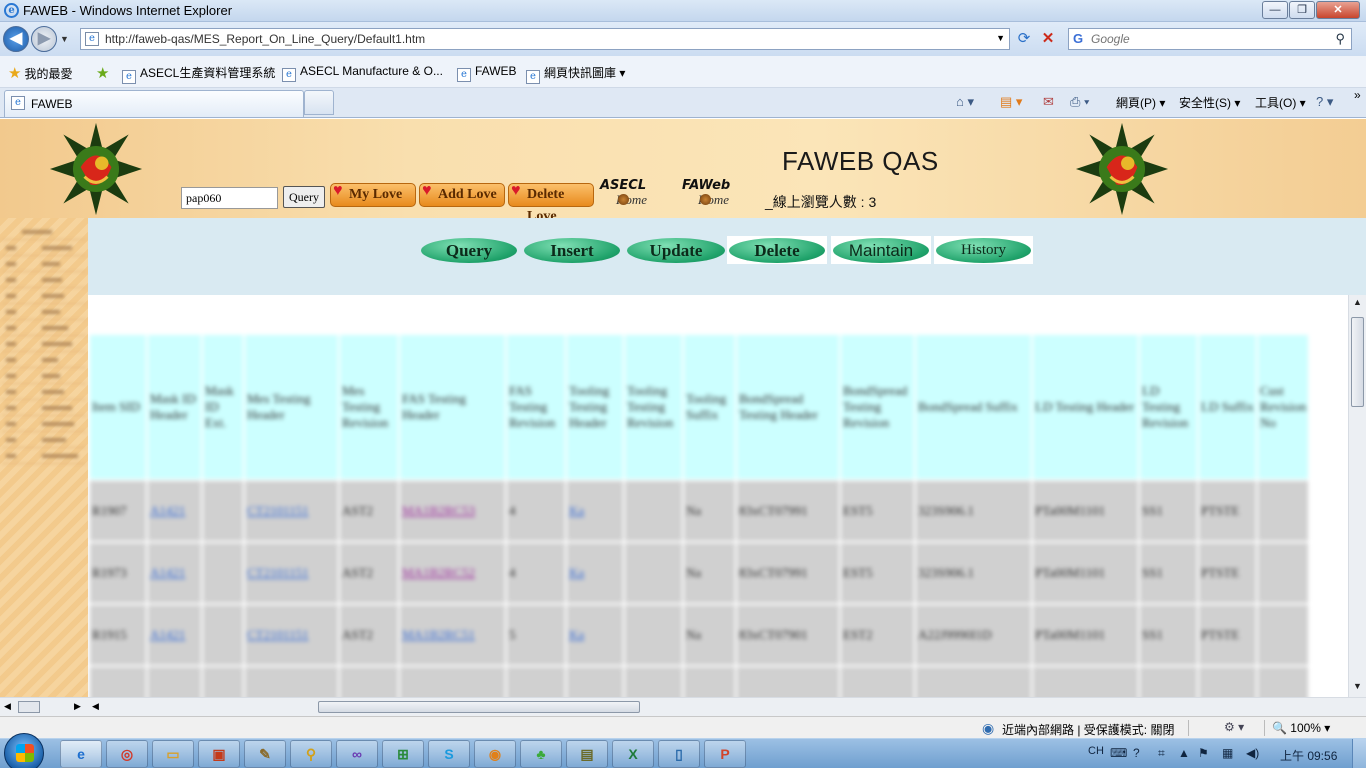 The height and width of the screenshot is (768, 1366). What do you see at coordinates (777, 250) in the screenshot?
I see `delete-button: Delete` at bounding box center [777, 250].